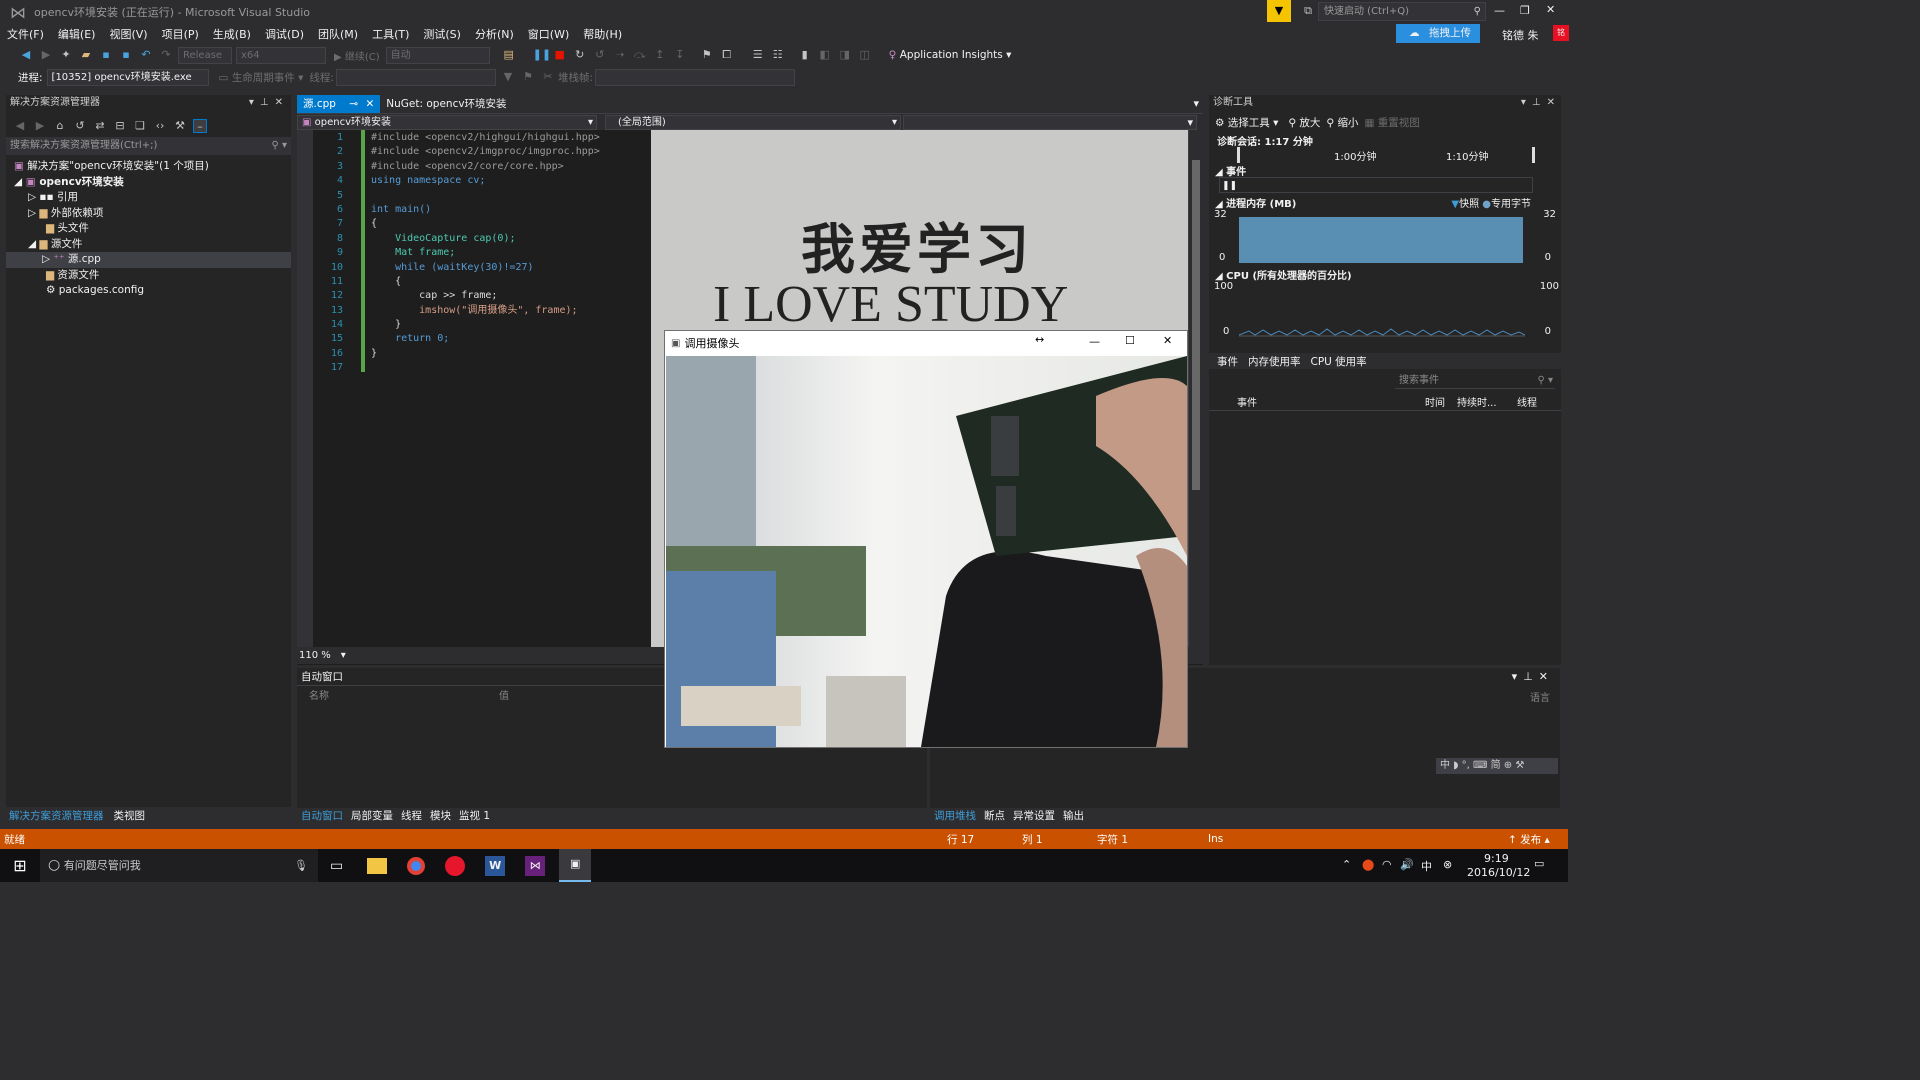 This screenshot has height=1080, width=1920. I want to click on tab-locals: 局部变量, so click(372, 815).